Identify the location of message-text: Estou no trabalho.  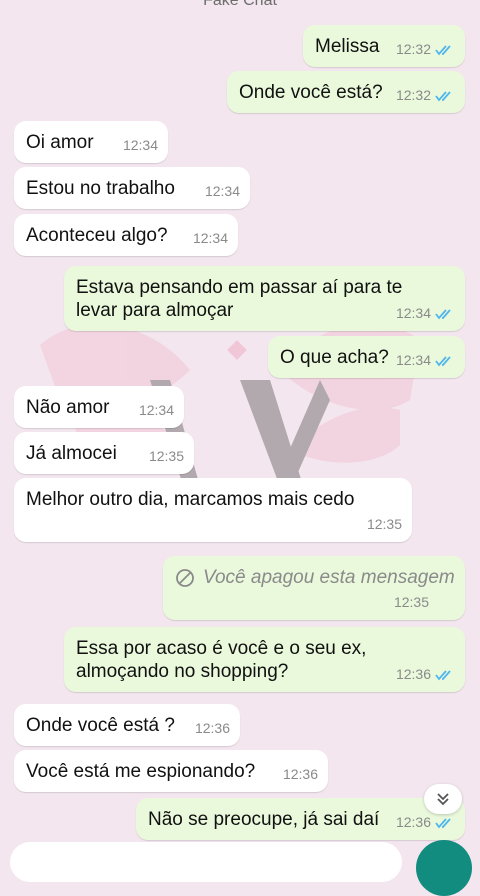
(100, 188).